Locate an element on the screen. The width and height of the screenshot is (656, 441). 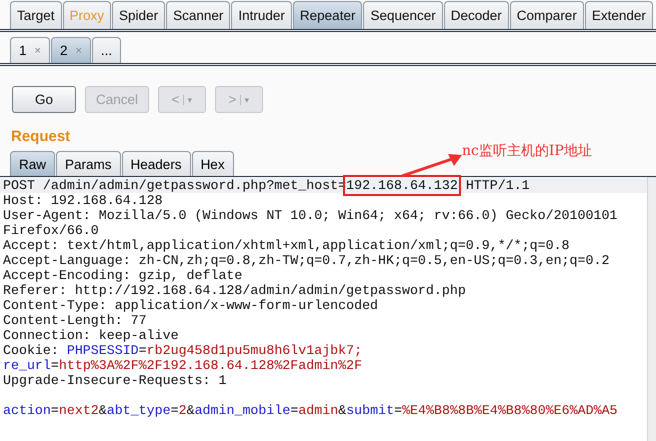
request-line: User-Agent: Mozilla/5.0 (Windows NT 10.0; Win64; x64; rv:66.0) Gecko/20100101 is located at coordinates (310, 215).